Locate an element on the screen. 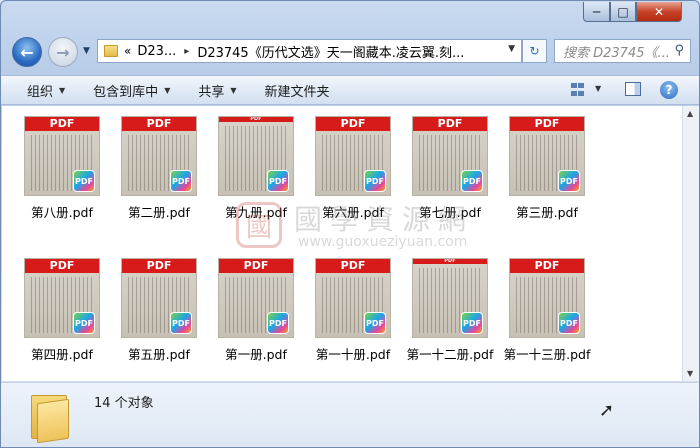 The height and width of the screenshot is (448, 700). file-item: PDF PDF 第四册.pdf is located at coordinates (62, 310).